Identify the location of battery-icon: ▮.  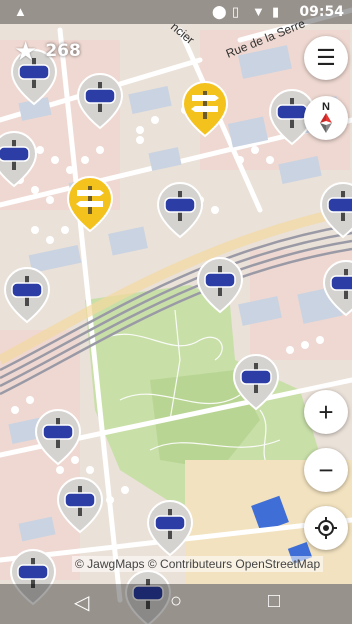
(276, 11).